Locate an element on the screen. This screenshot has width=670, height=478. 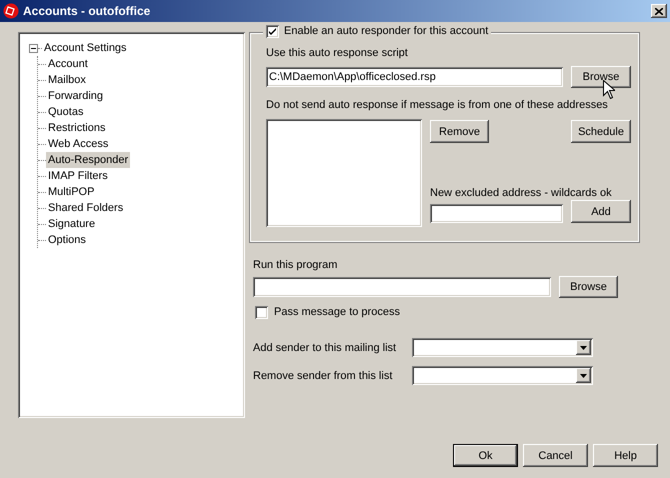
field-label: Remove sender from this list is located at coordinates (323, 375).